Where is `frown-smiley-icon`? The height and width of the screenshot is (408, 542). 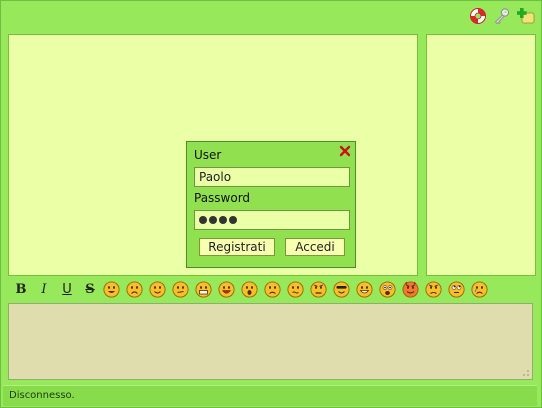 frown-smiley-icon is located at coordinates (272, 289).